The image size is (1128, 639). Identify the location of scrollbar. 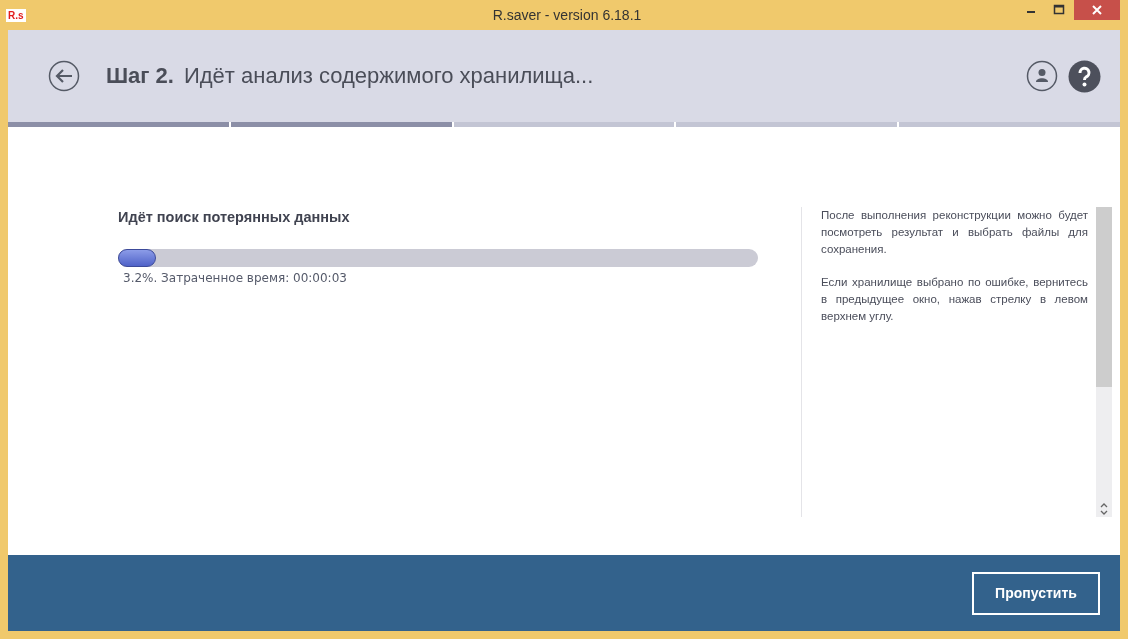
(1104, 362).